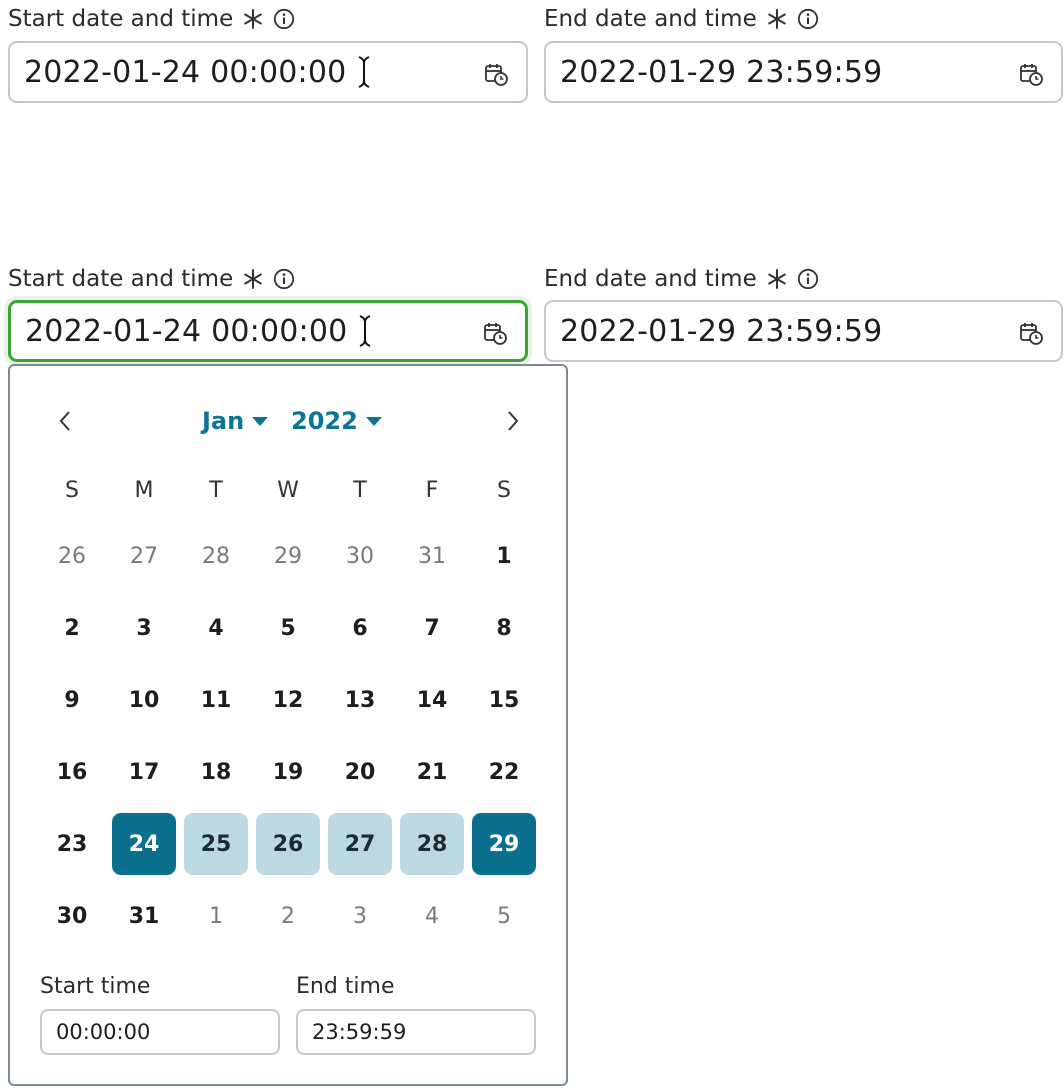 This screenshot has width=1064, height=1088. What do you see at coordinates (288, 556) in the screenshot?
I see `day-cell: 29` at bounding box center [288, 556].